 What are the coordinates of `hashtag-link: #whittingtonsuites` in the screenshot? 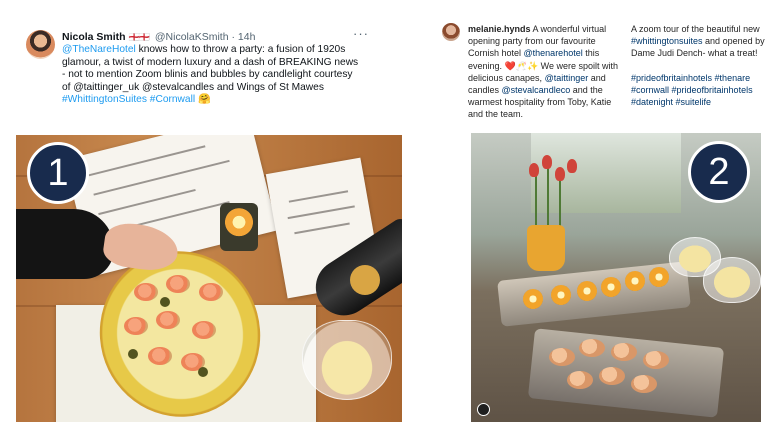 It's located at (667, 41).